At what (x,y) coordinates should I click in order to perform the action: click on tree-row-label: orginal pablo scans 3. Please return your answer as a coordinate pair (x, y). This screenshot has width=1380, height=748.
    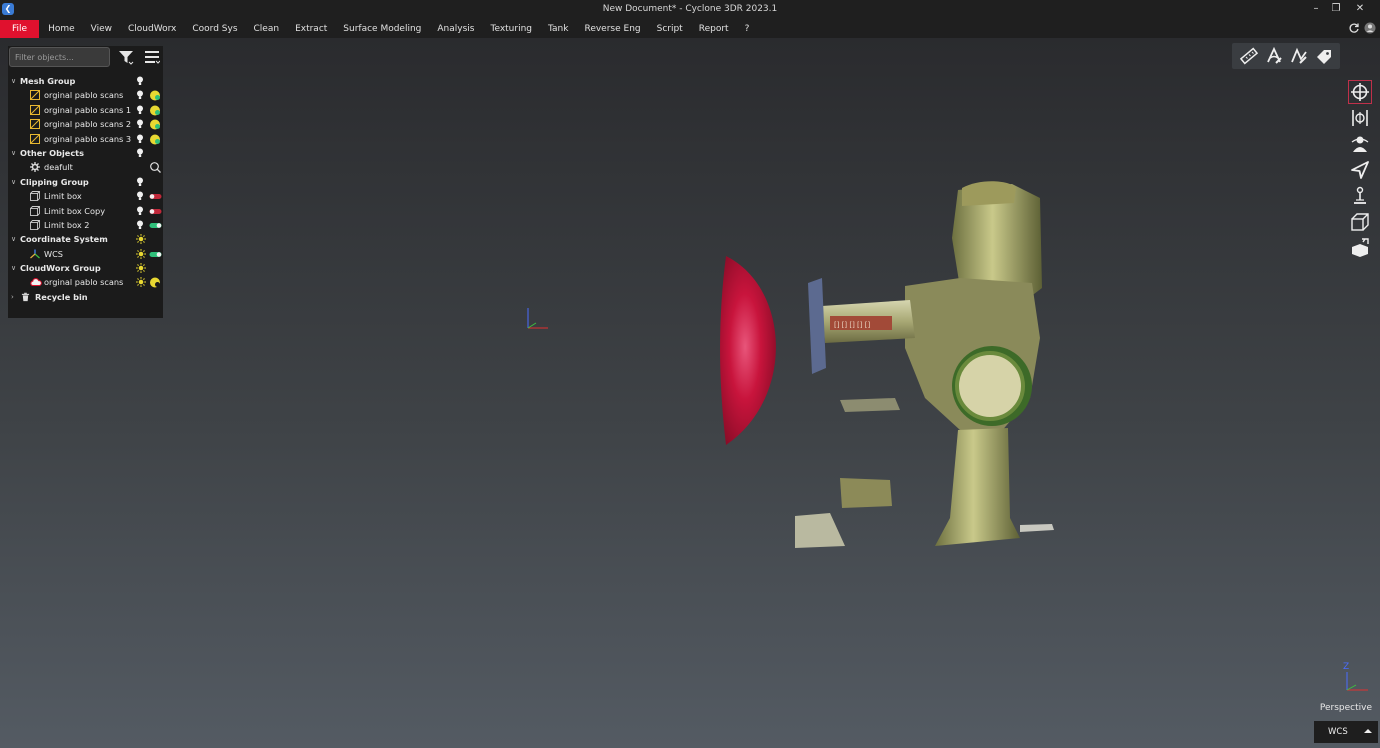
    Looking at the image, I should click on (88, 138).